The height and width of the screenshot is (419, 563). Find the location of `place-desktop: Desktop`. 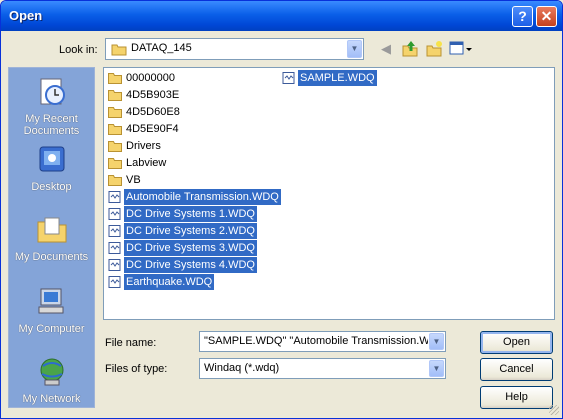

place-desktop: Desktop is located at coordinates (51, 168).